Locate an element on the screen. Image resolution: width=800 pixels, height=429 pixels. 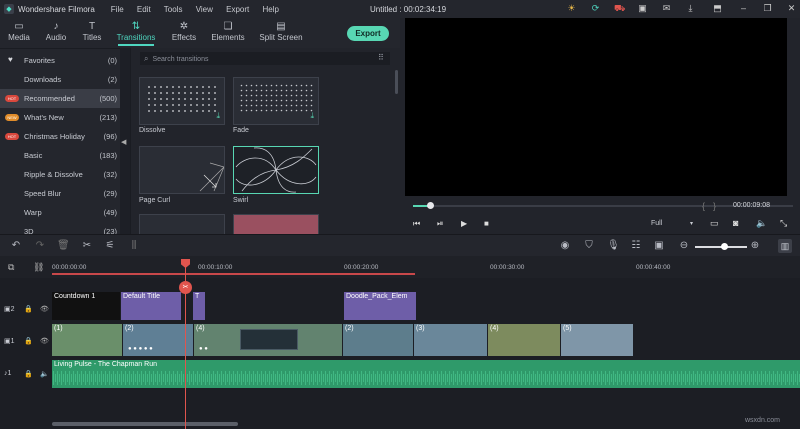
grid-view-icon: ⠿ is located at coordinates (381, 57).